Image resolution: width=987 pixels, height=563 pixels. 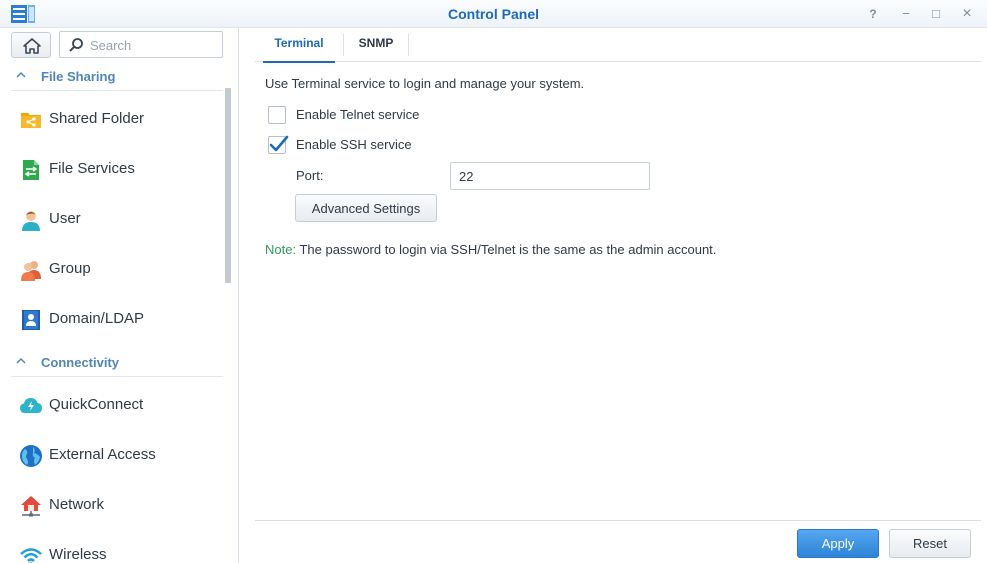 I want to click on telnet-label: Enable Telnet service, so click(x=357, y=114).